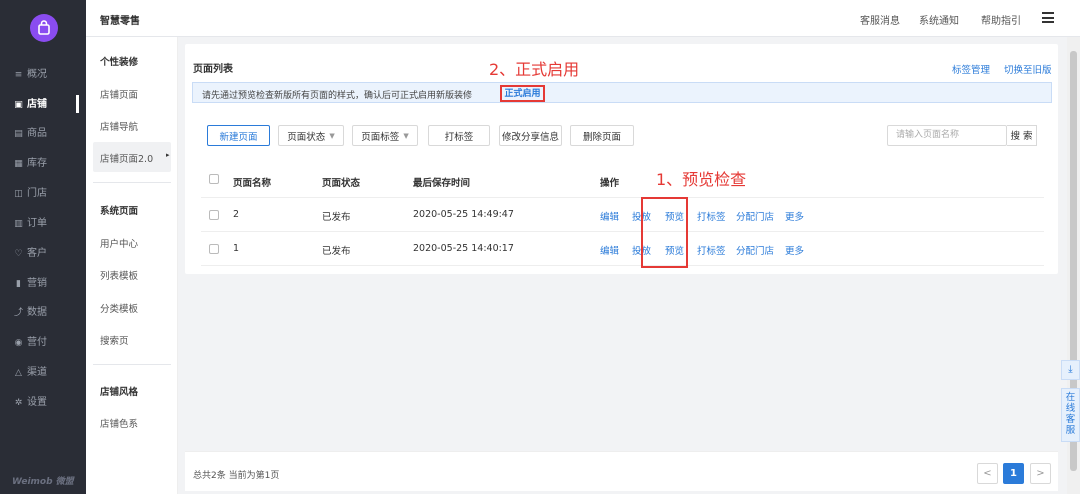 This screenshot has height=494, width=1080. I want to click on button-label: 删除页面, so click(601, 137).